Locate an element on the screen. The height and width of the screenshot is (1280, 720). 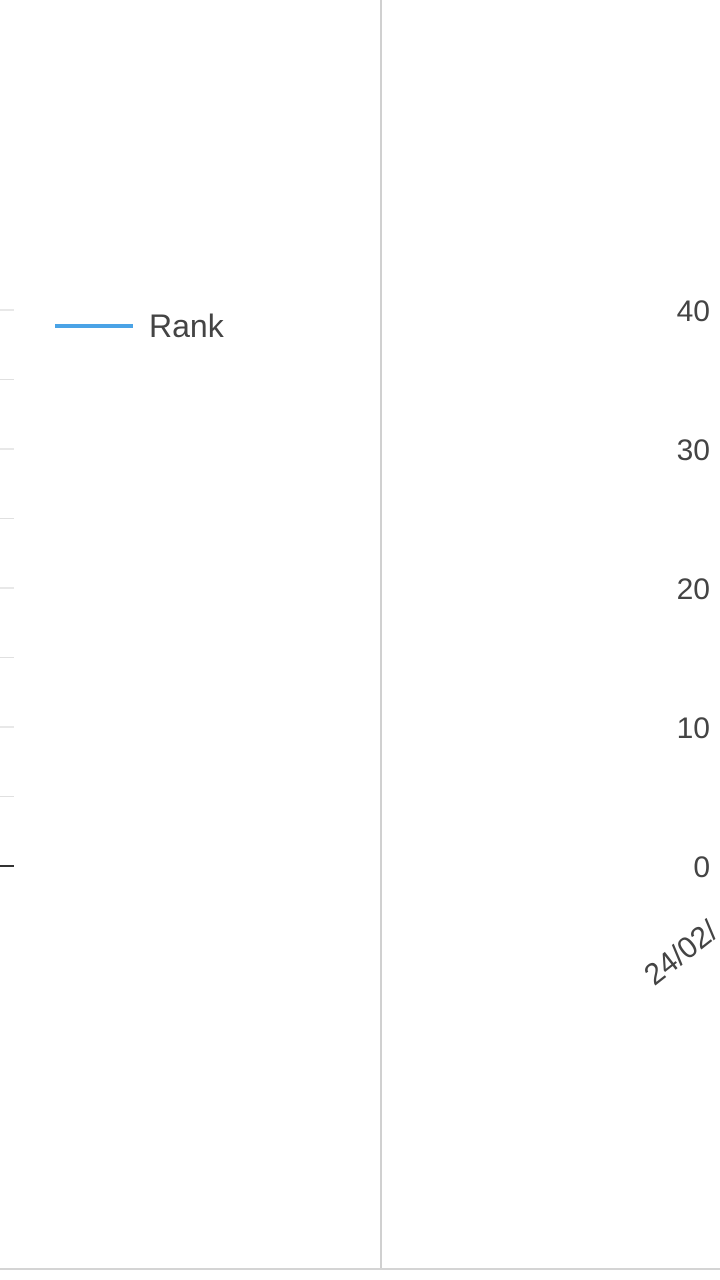
x-tick-label: 24/02/ is located at coordinates (679, 953).